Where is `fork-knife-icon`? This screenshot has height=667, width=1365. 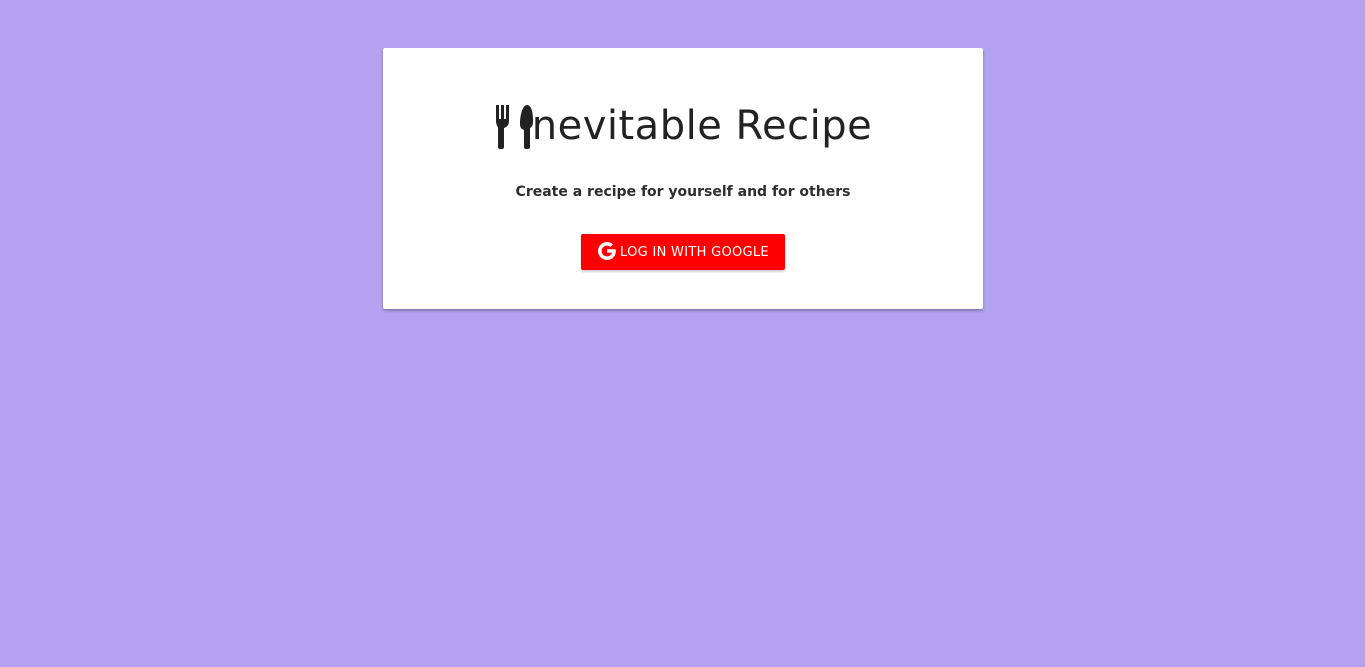 fork-knife-icon is located at coordinates (514, 126).